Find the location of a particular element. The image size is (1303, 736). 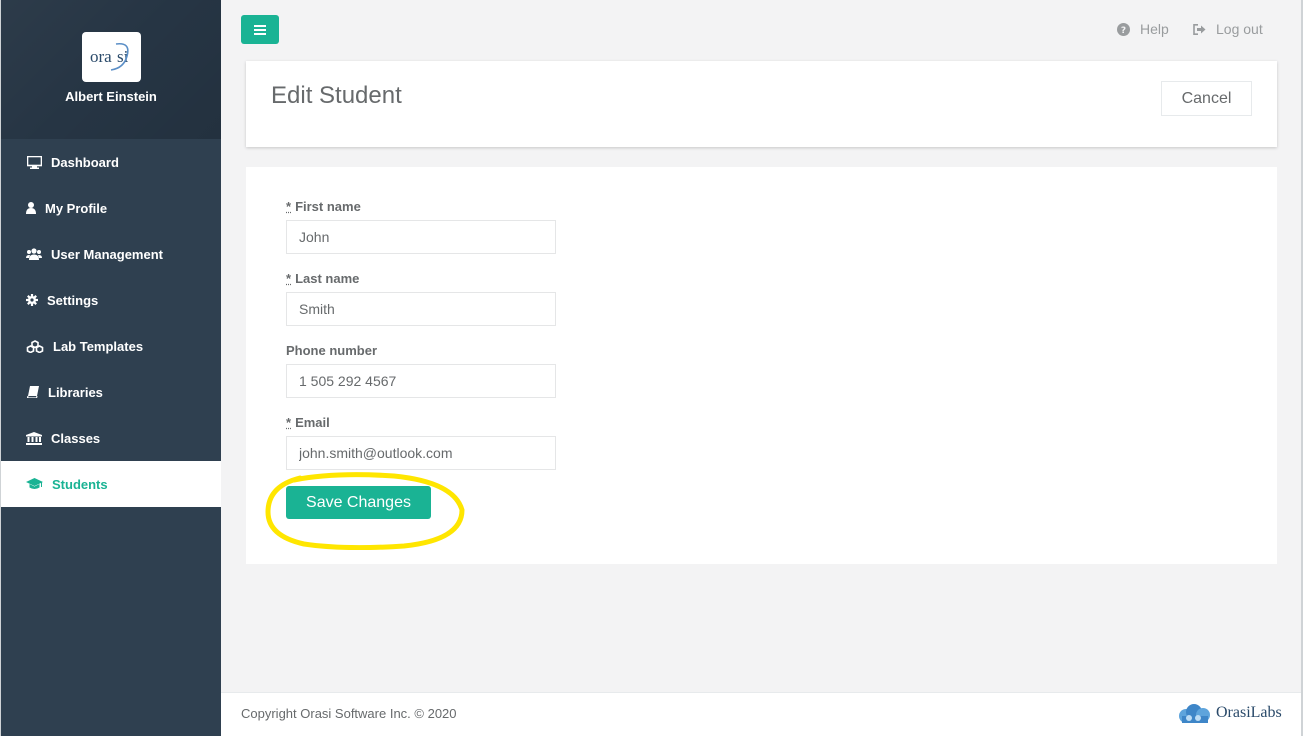

help-label: Help is located at coordinates (1154, 29).